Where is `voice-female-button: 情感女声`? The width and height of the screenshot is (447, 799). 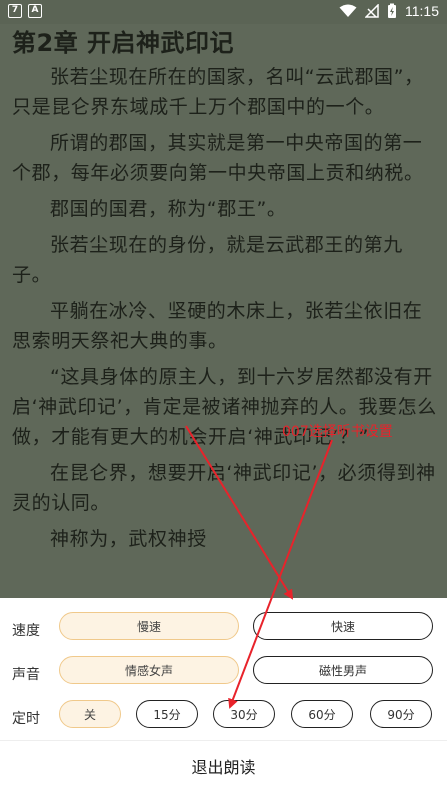
voice-female-button: 情感女声 is located at coordinates (149, 670).